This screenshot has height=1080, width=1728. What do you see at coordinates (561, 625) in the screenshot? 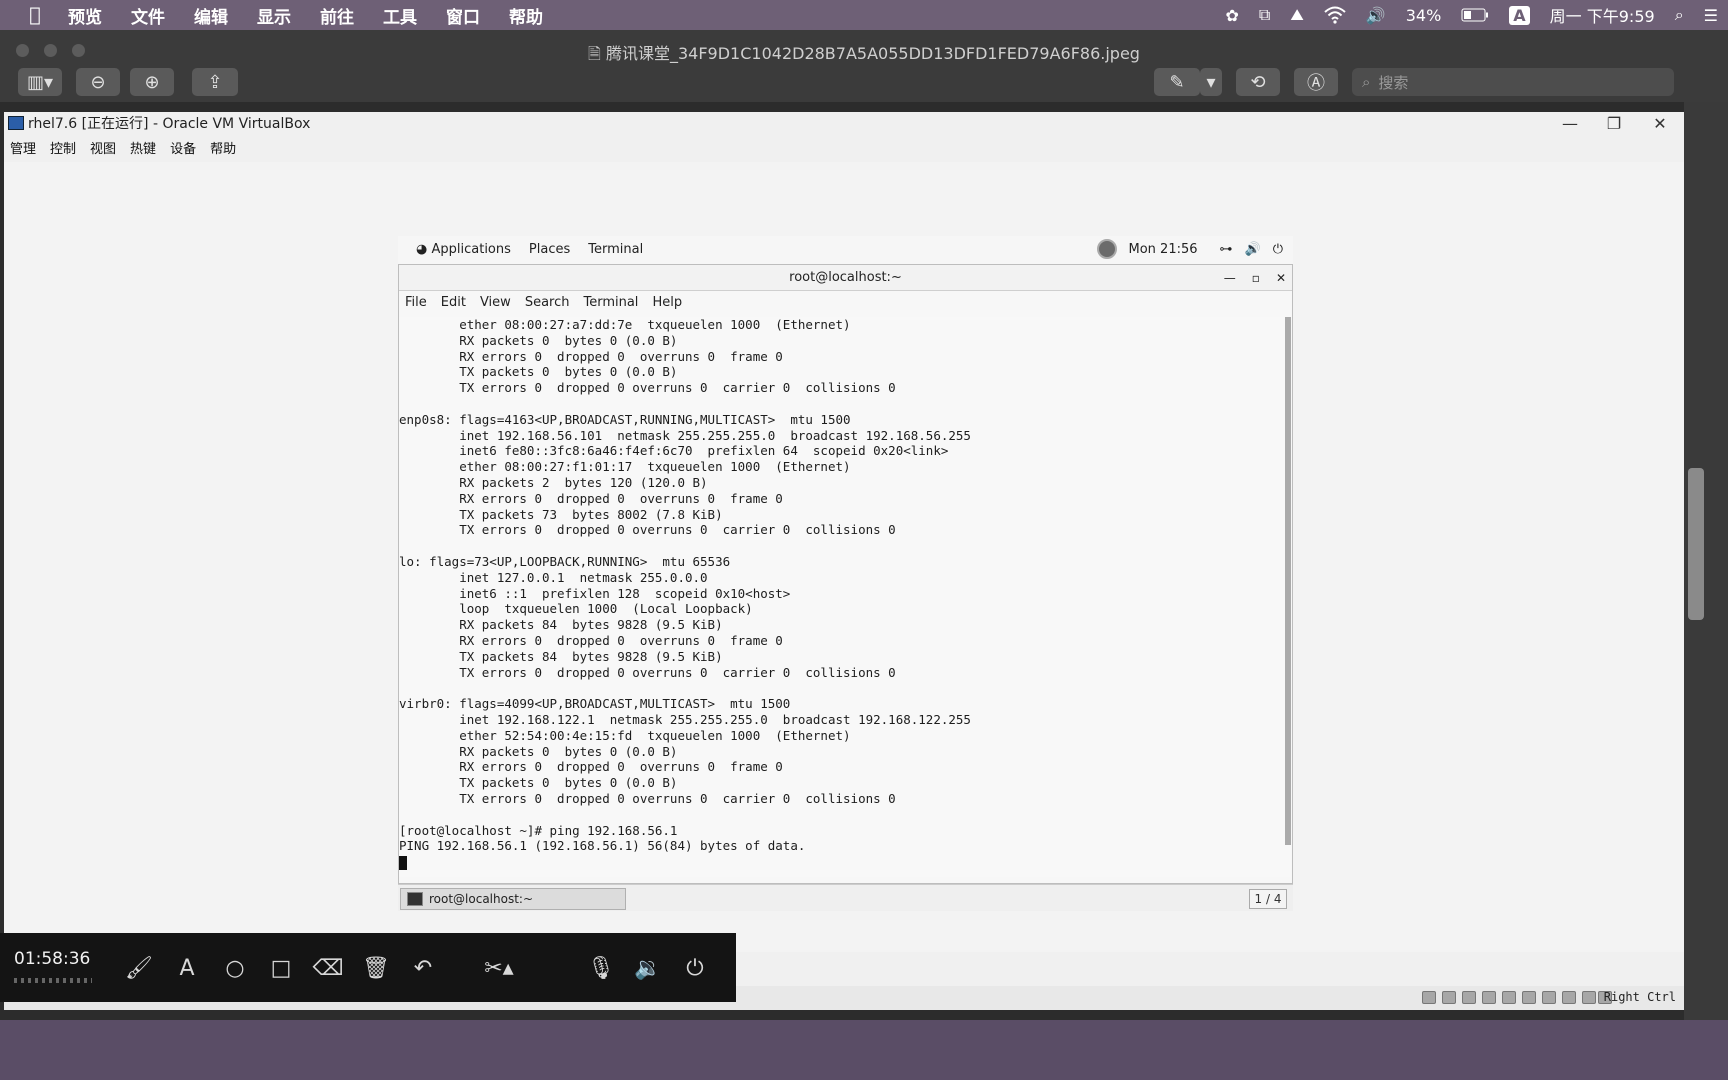
I see `terminal-line: RX packets 84 bytes 9828 (9.5 KiB)` at bounding box center [561, 625].